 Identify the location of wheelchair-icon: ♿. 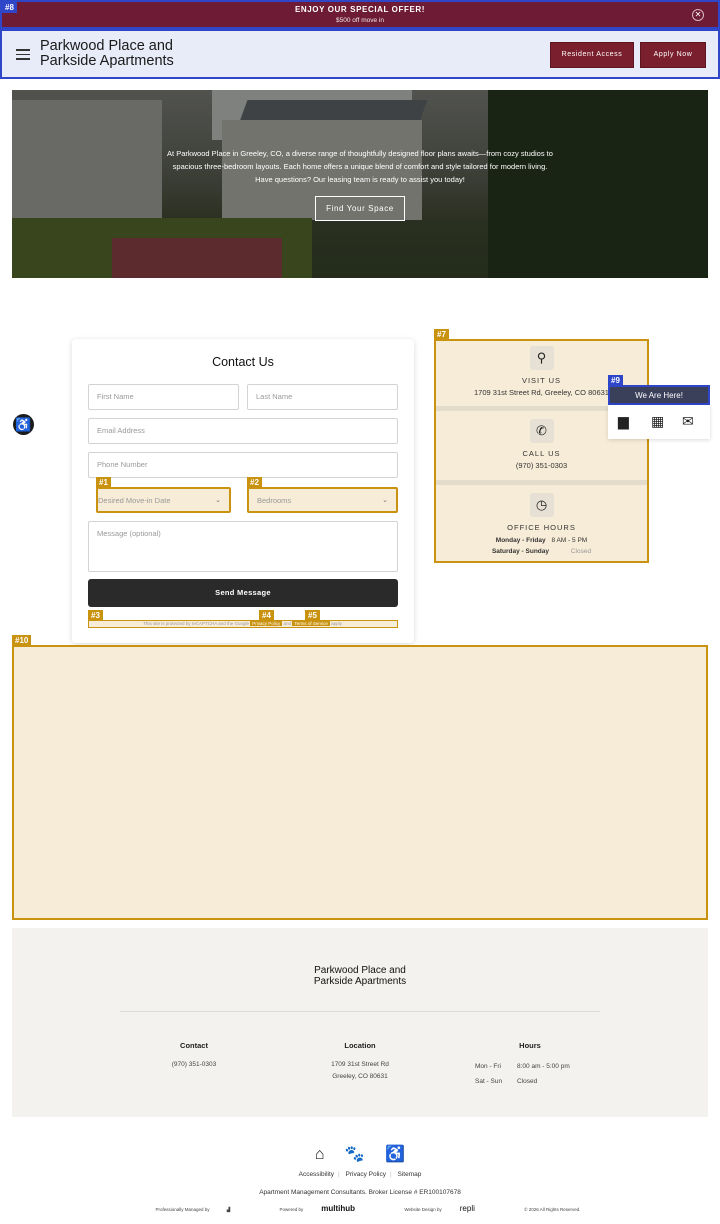
(395, 1154).